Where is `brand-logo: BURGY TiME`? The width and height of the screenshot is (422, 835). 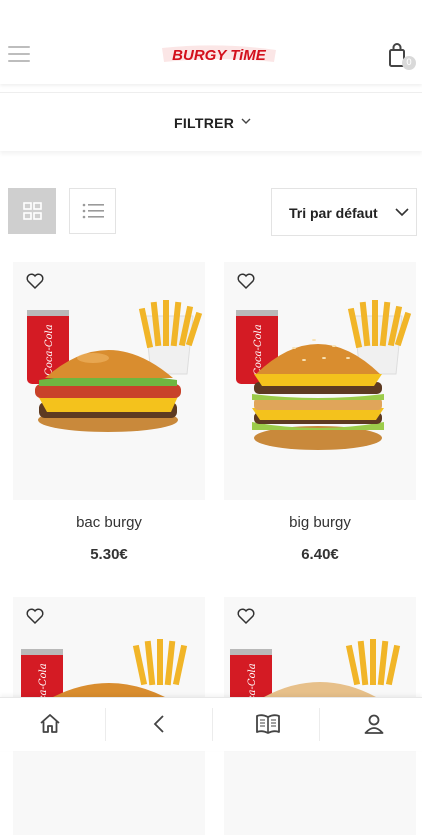
brand-logo: BURGY TiME is located at coordinates (219, 55).